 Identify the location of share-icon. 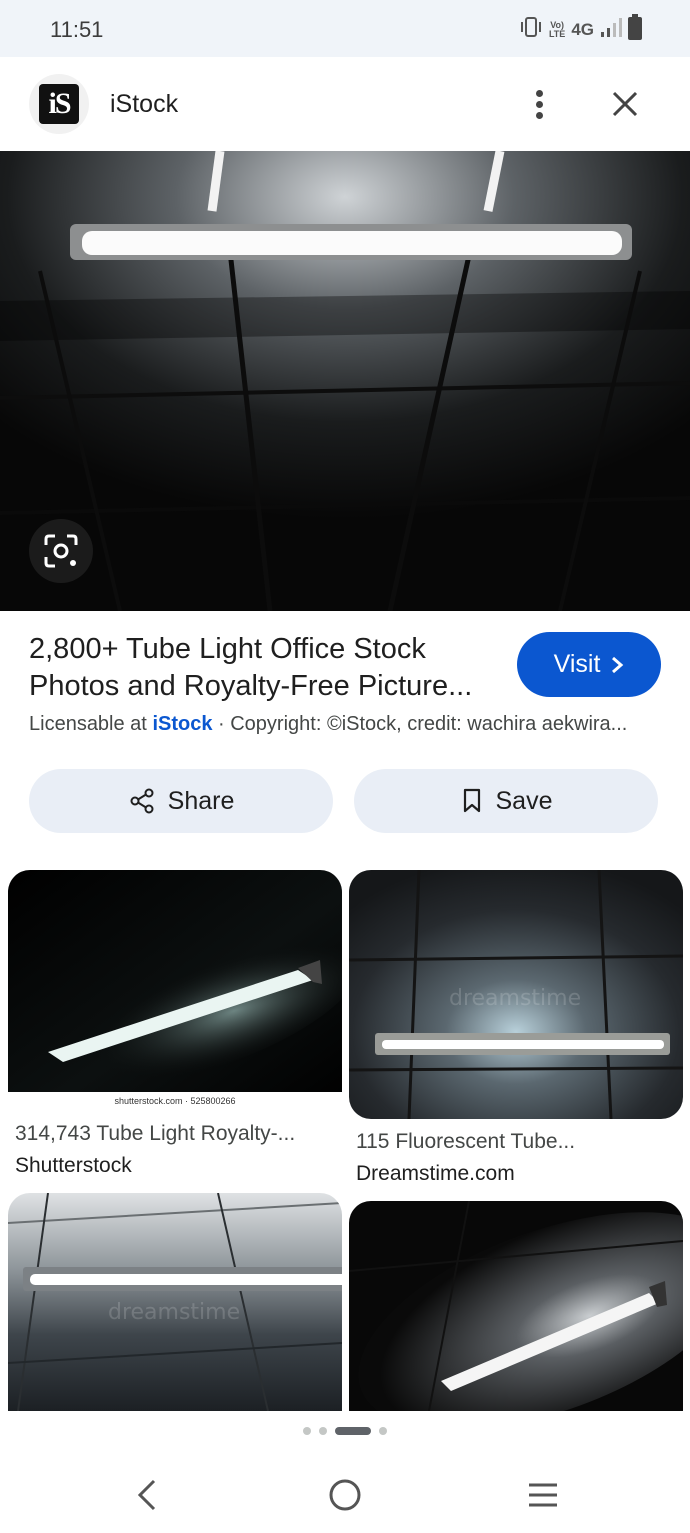
(142, 801).